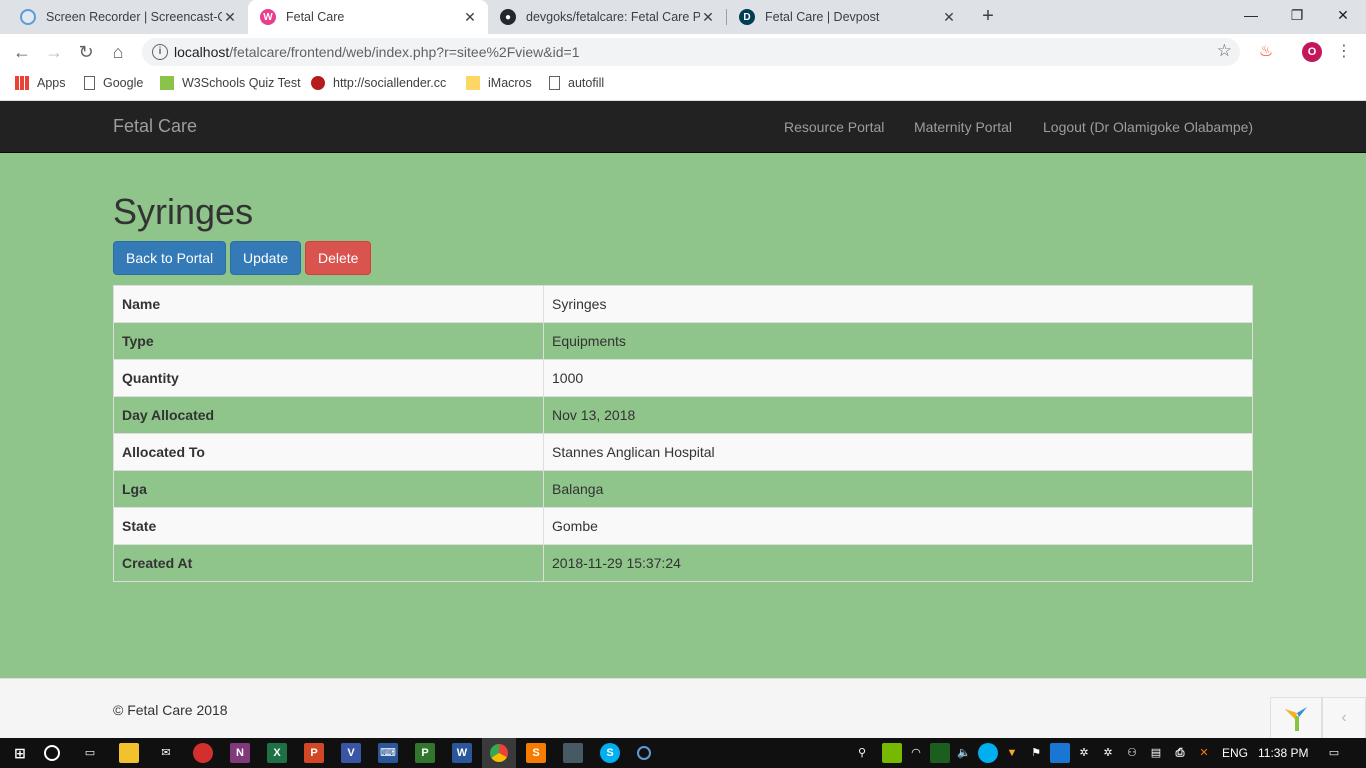 This screenshot has height=768, width=1366. What do you see at coordinates (268, 17) in the screenshot?
I see `yii-icon: W` at bounding box center [268, 17].